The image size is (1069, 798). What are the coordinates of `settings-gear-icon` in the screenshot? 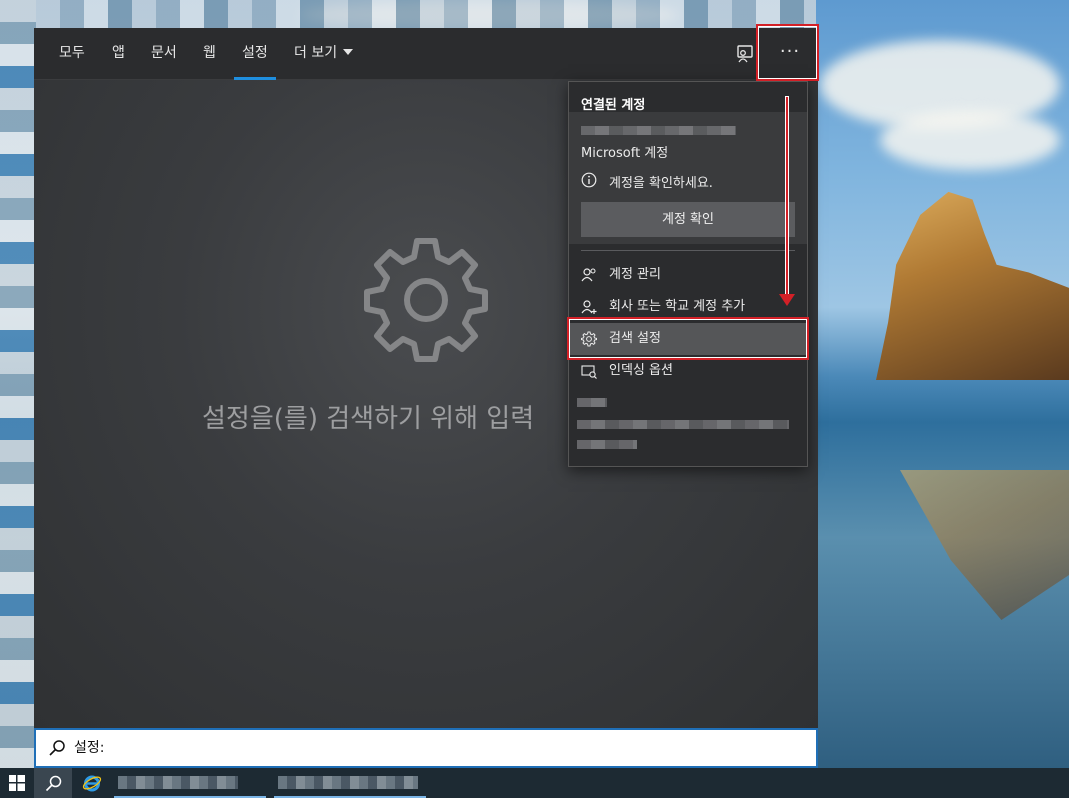 It's located at (426, 300).